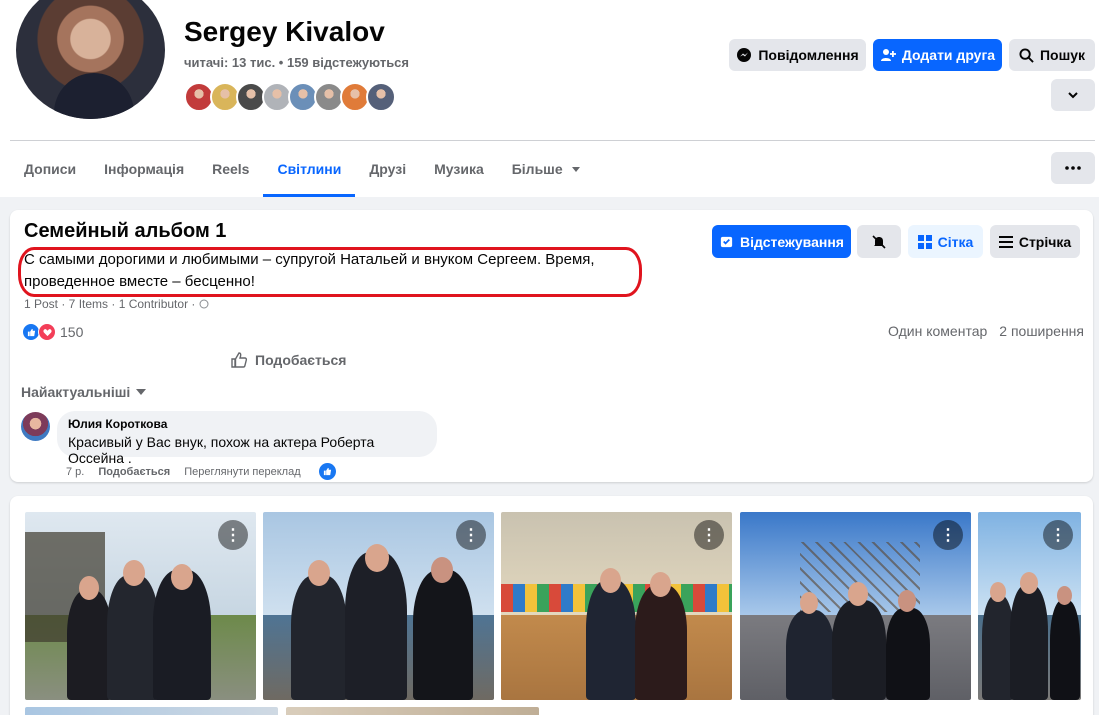 The width and height of the screenshot is (1099, 715). What do you see at coordinates (888, 55) in the screenshot?
I see `add-person-icon` at bounding box center [888, 55].